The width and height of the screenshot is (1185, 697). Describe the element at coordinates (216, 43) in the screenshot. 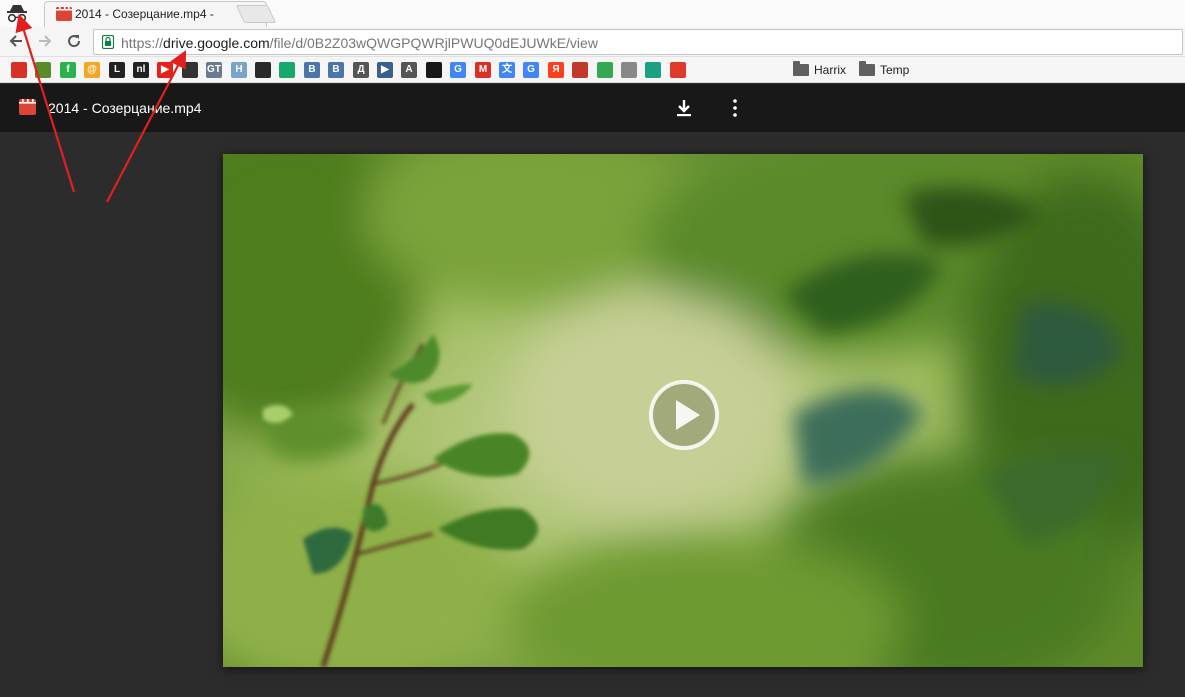

I see `url-host: drive.google.com` at that location.